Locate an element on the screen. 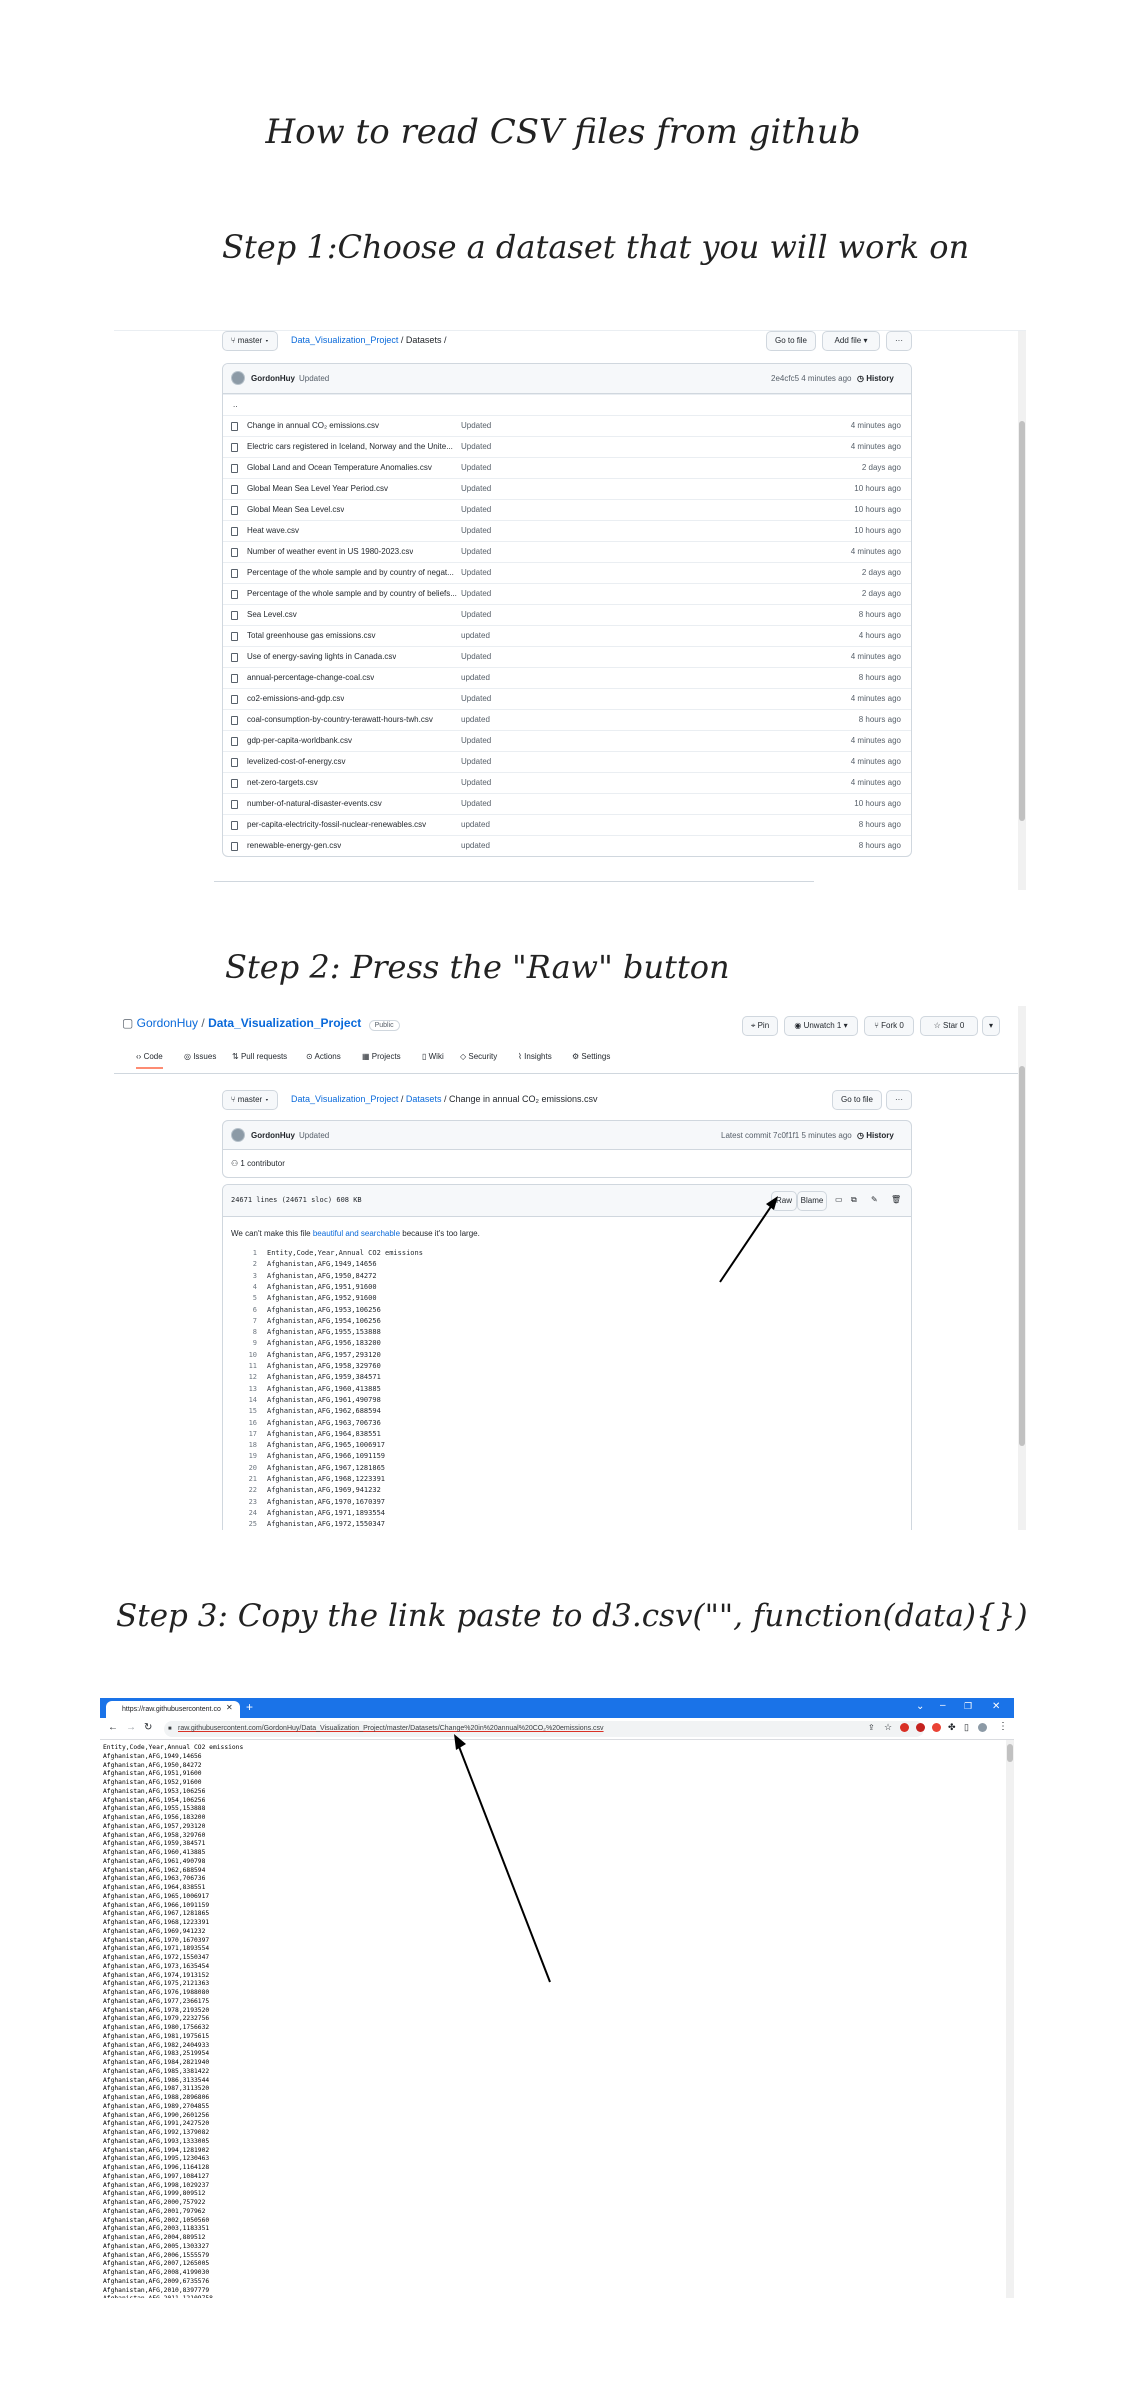 This screenshot has width=1126, height=2394. repo-owner-link: GordonHuy is located at coordinates (167, 1023).